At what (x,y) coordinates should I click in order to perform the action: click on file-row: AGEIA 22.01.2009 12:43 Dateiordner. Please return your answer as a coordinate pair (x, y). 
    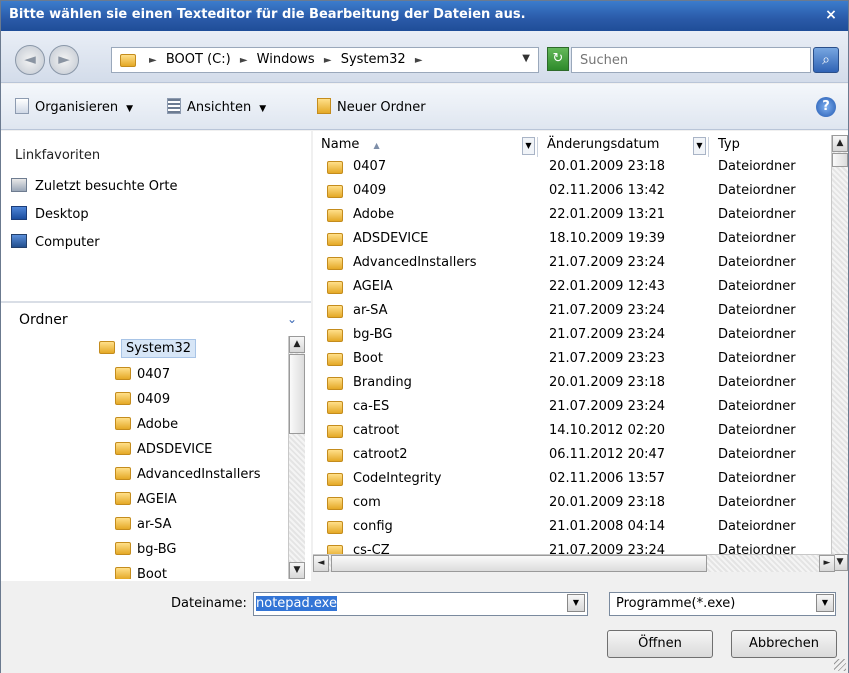
    Looking at the image, I should click on (572, 288).